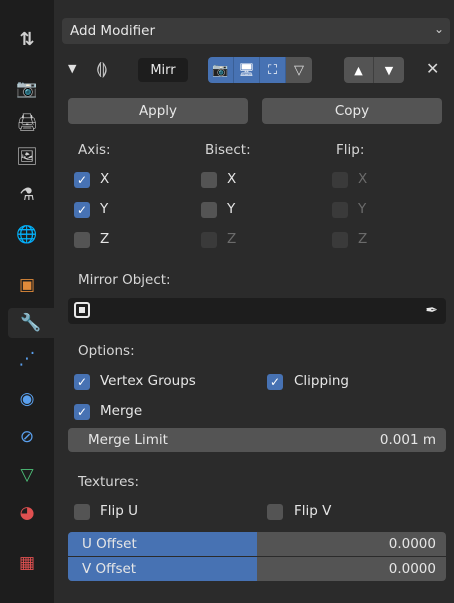 The image size is (454, 603). What do you see at coordinates (209, 240) in the screenshot?
I see `bisect-z-checkbox` at bounding box center [209, 240].